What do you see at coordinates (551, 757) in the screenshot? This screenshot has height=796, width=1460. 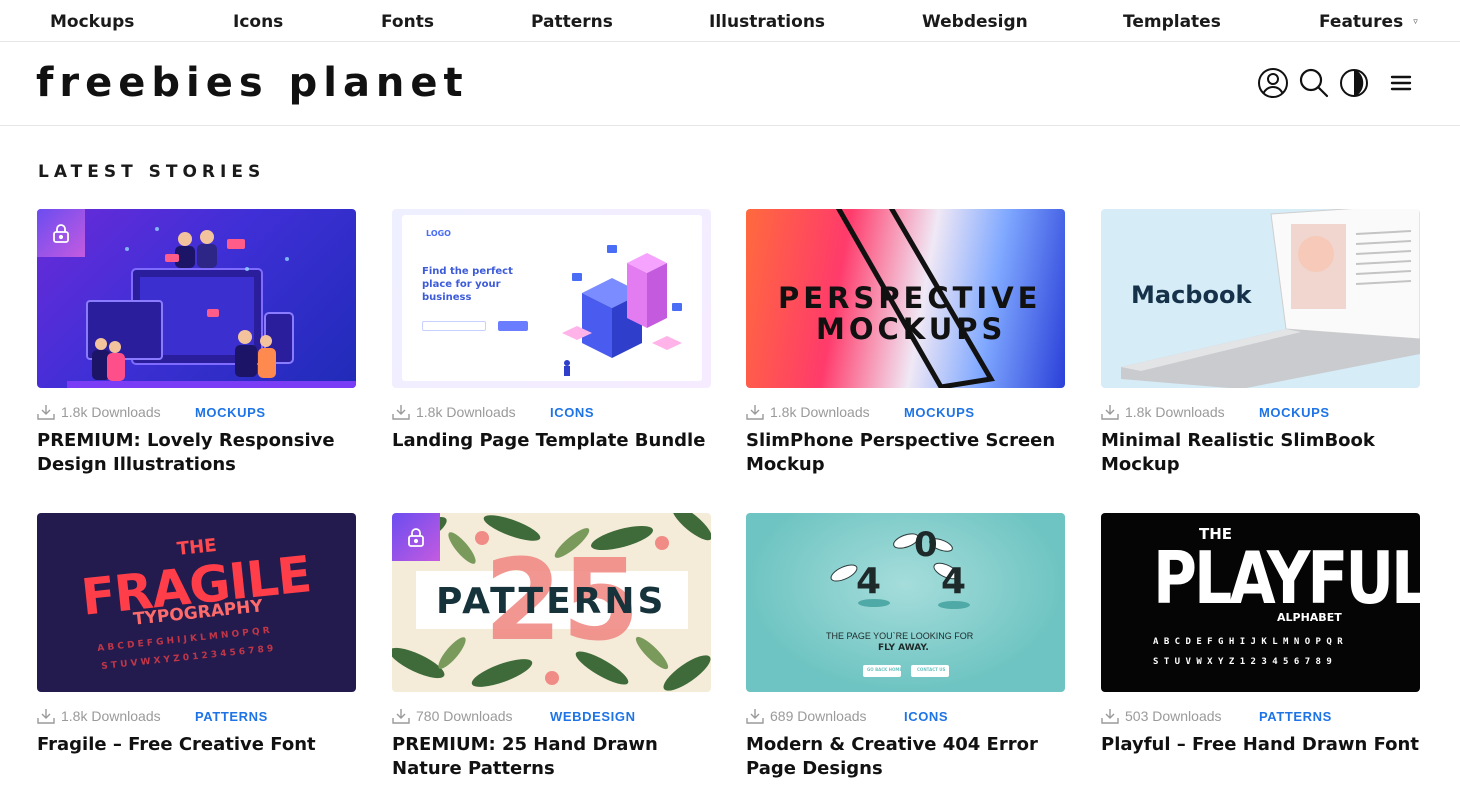 I see `card-title: PREMIUM: 25 Hand Drawn Nature Patterns` at bounding box center [551, 757].